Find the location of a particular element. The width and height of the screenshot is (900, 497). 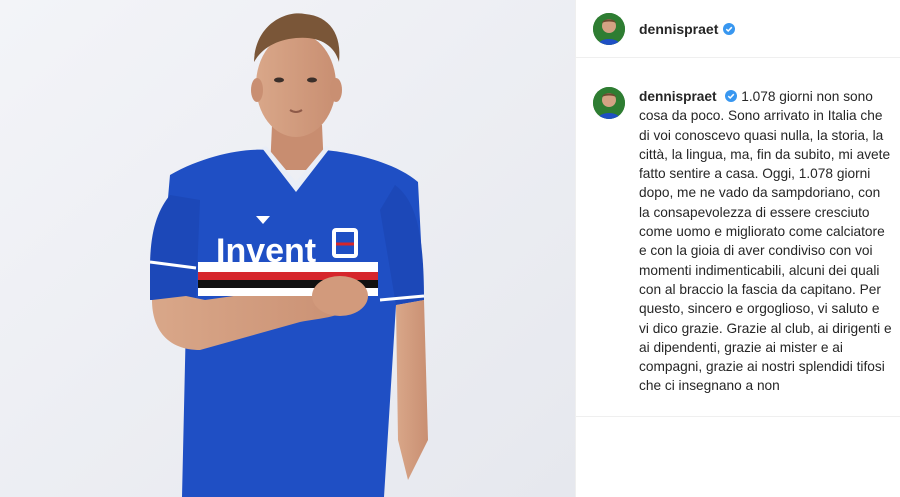

divider is located at coordinates (738, 416).